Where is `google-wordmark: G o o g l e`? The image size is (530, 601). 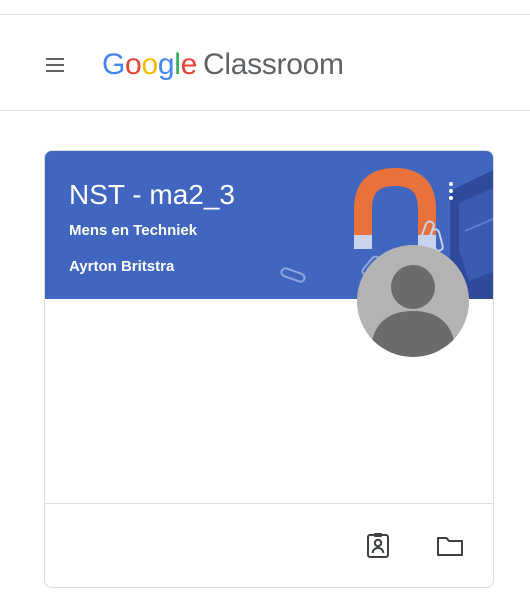 google-wordmark: G o o g l e is located at coordinates (149, 65).